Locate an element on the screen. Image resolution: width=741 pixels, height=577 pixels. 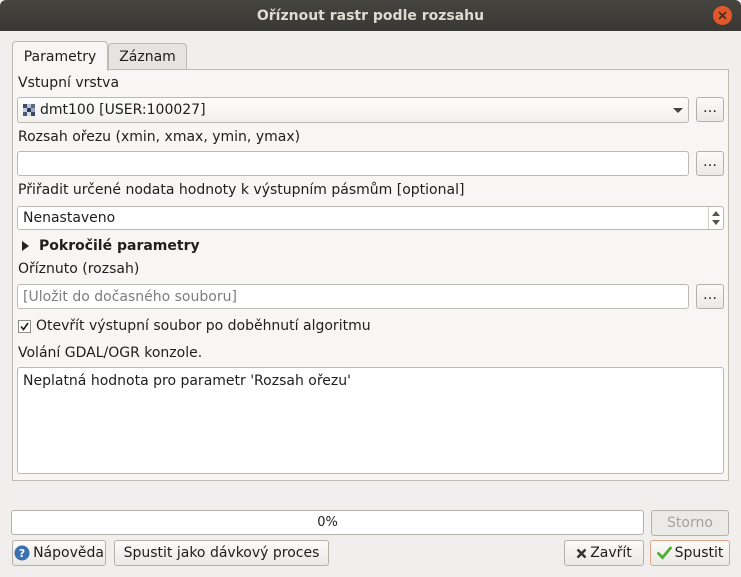
tab-parametry-label: Parametry is located at coordinates (60, 56).